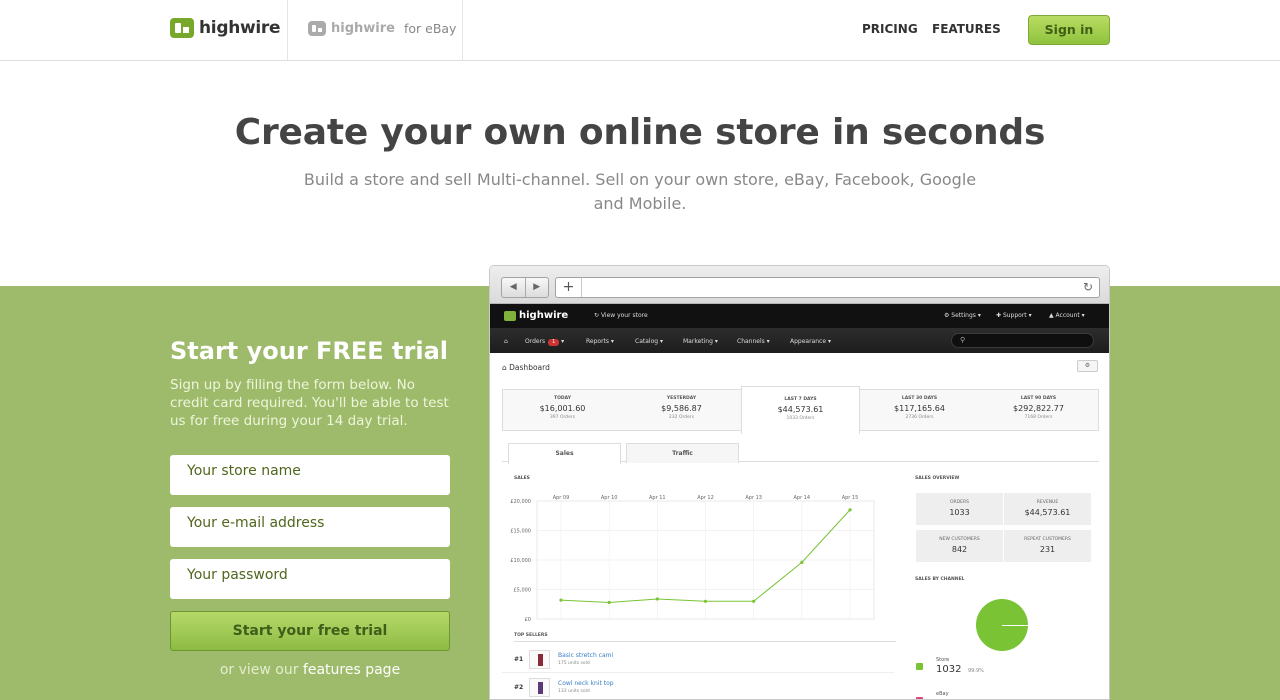  Describe the element at coordinates (1069, 30) in the screenshot. I see `sign-in-button: Sign in` at that location.